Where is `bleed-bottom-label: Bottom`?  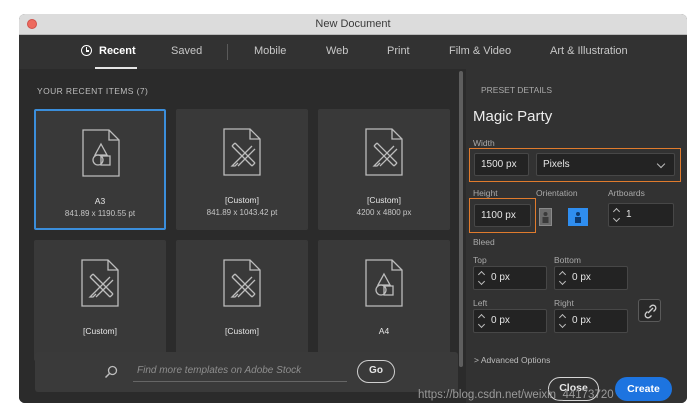
bleed-bottom-label: Bottom is located at coordinates (567, 260).